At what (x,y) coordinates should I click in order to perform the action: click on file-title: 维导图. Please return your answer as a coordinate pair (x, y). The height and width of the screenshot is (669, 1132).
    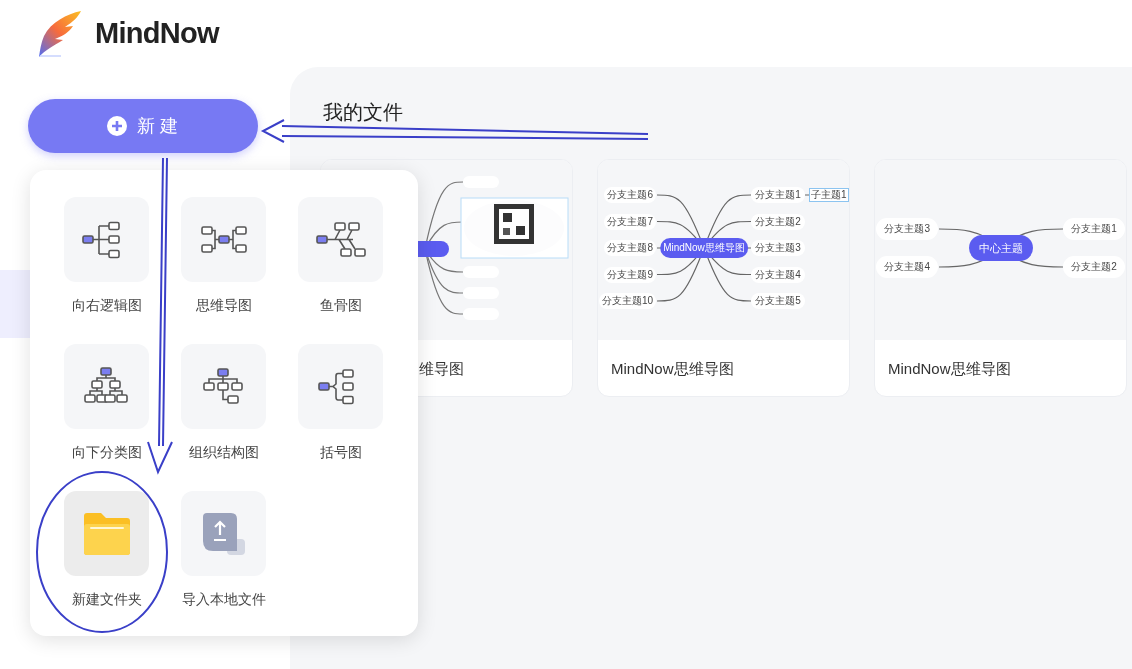
    Looking at the image, I should click on (441, 368).